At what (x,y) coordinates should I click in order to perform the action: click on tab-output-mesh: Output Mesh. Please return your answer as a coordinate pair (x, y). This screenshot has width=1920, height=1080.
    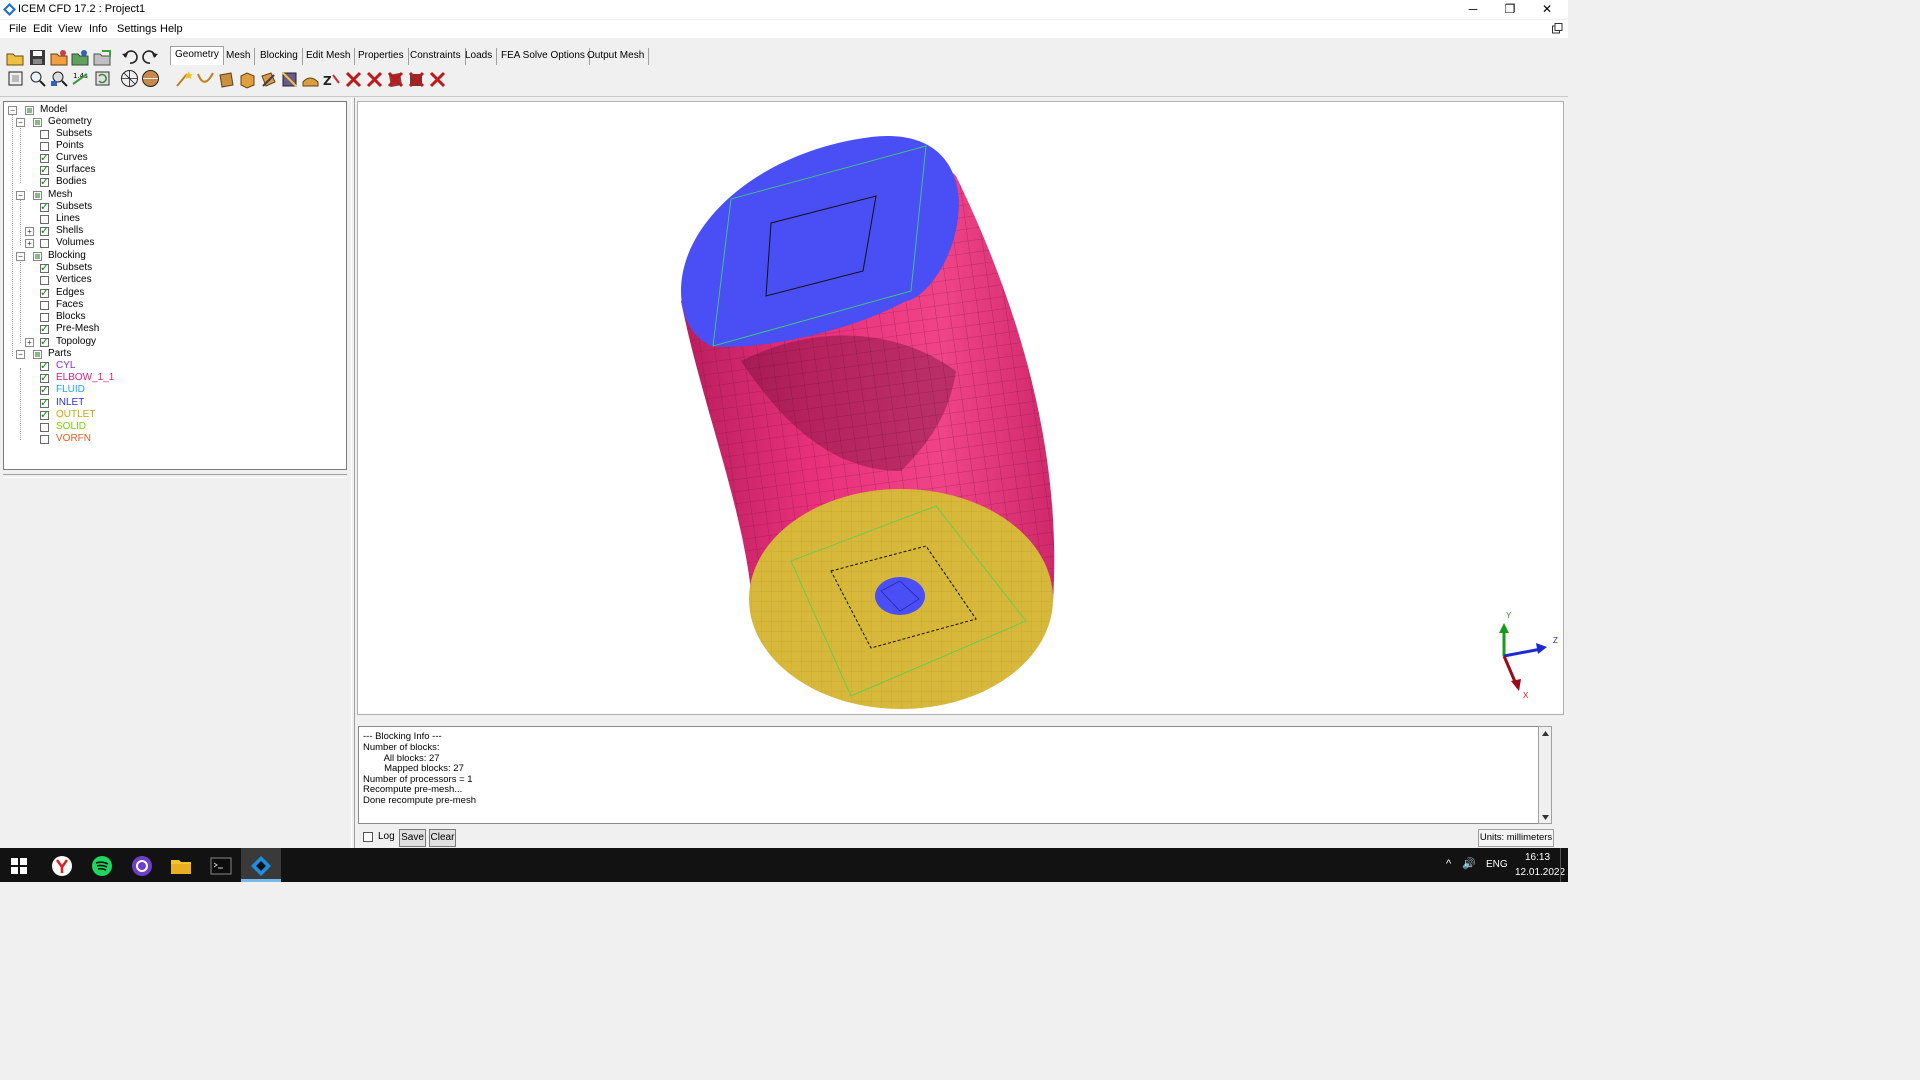
    Looking at the image, I should click on (616, 56).